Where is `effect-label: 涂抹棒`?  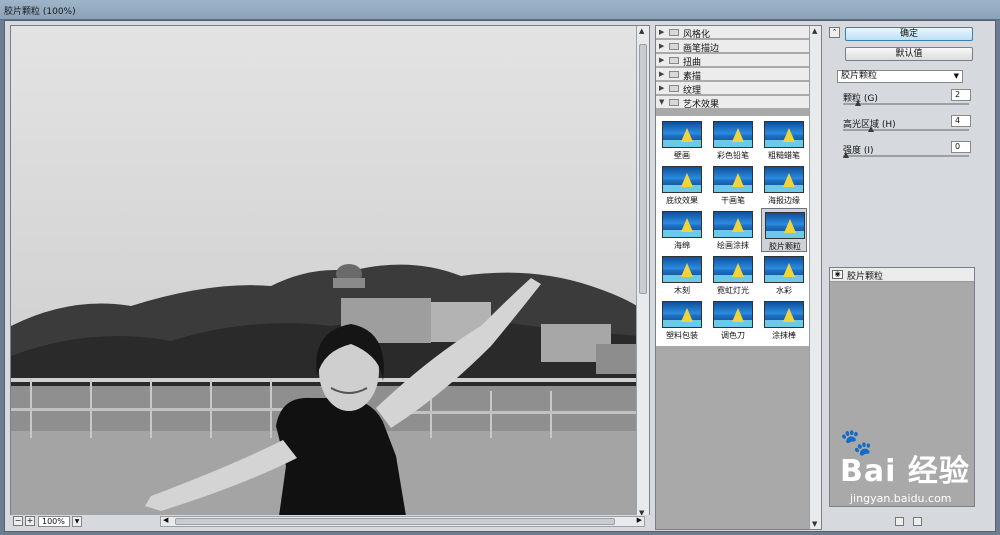 effect-label: 涂抹棒 is located at coordinates (784, 335).